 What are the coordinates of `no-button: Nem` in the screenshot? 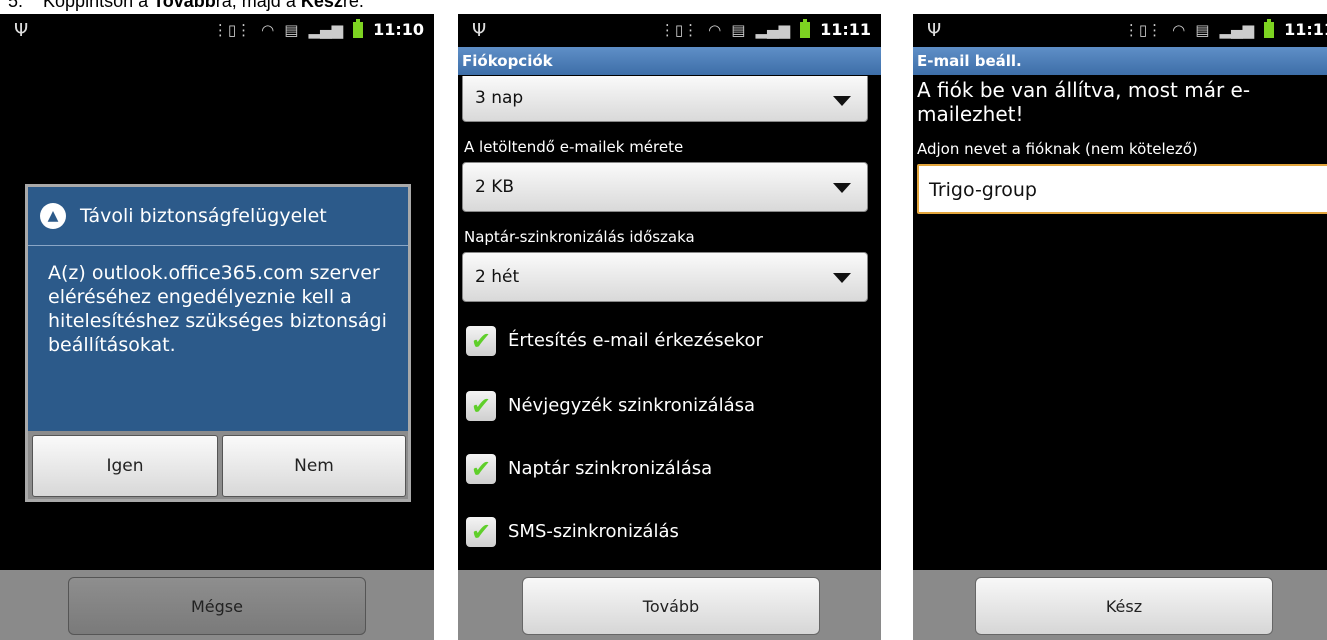 It's located at (314, 466).